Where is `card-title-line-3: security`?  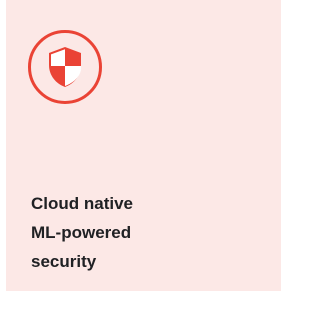 card-title-line-3: security is located at coordinates (64, 261).